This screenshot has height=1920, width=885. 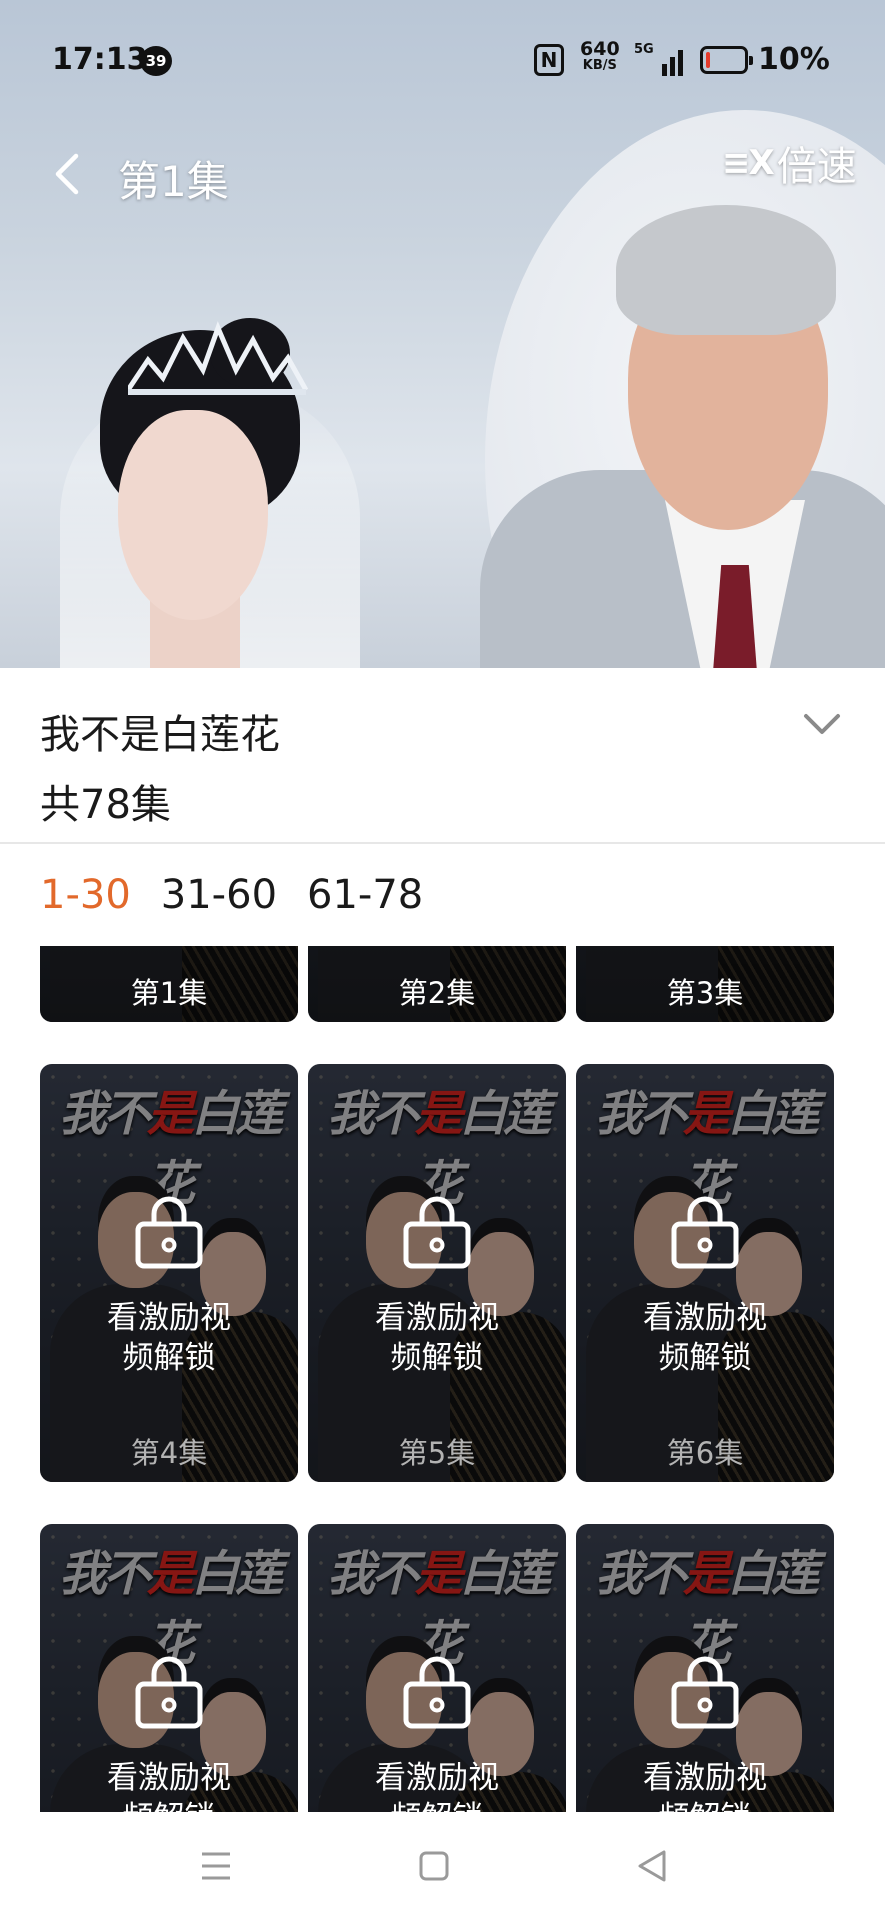 I want to click on episode-card: 我不是白莲花第3集, so click(x=705, y=984).